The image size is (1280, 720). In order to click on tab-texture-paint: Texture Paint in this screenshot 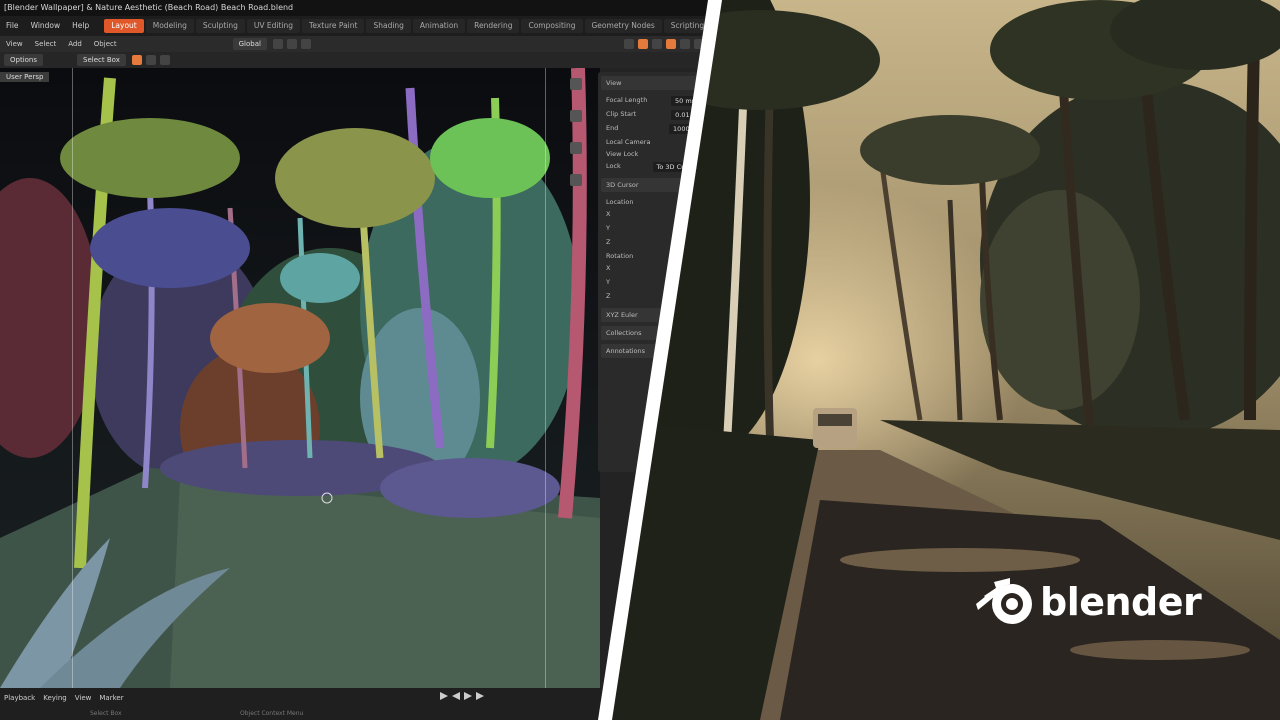, I will do `click(333, 26)`.